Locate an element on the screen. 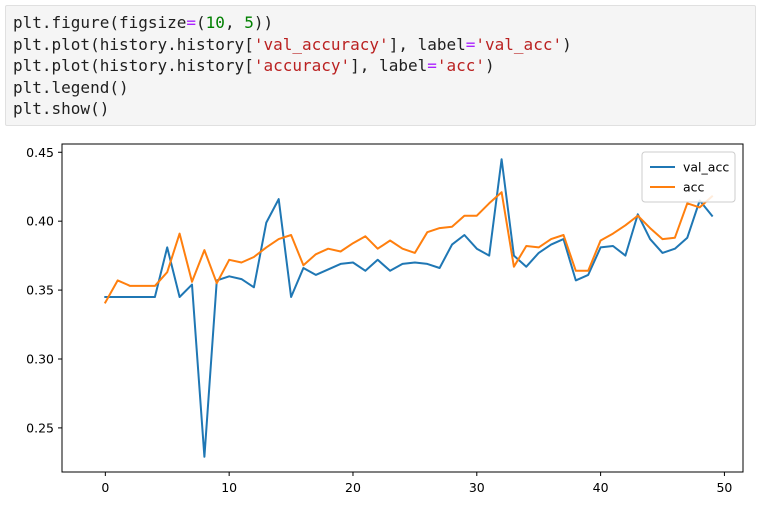  legend-label: acc is located at coordinates (694, 187).